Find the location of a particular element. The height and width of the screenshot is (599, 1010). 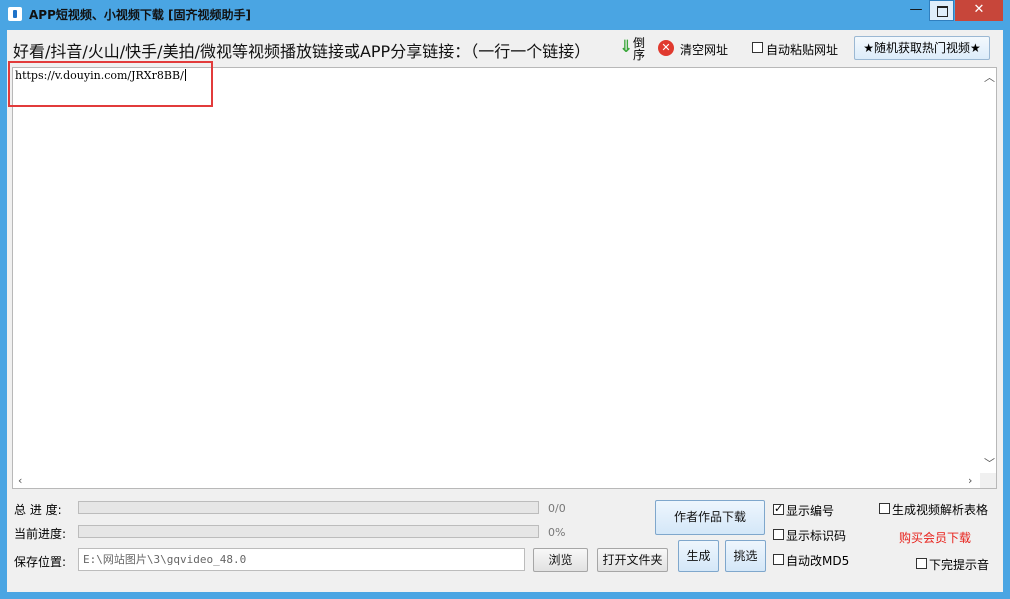

browse-button: 浏览 is located at coordinates (560, 560).